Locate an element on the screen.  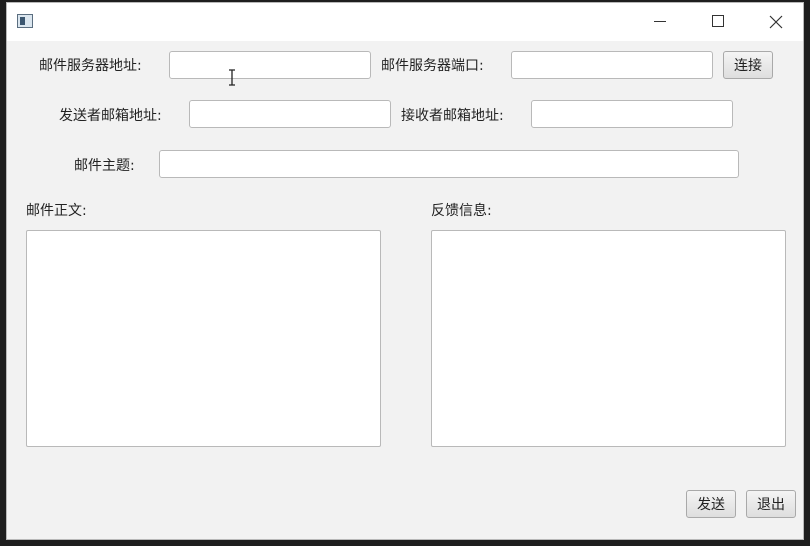
server-address-label: 邮件服务器地址: is located at coordinates (90, 66).